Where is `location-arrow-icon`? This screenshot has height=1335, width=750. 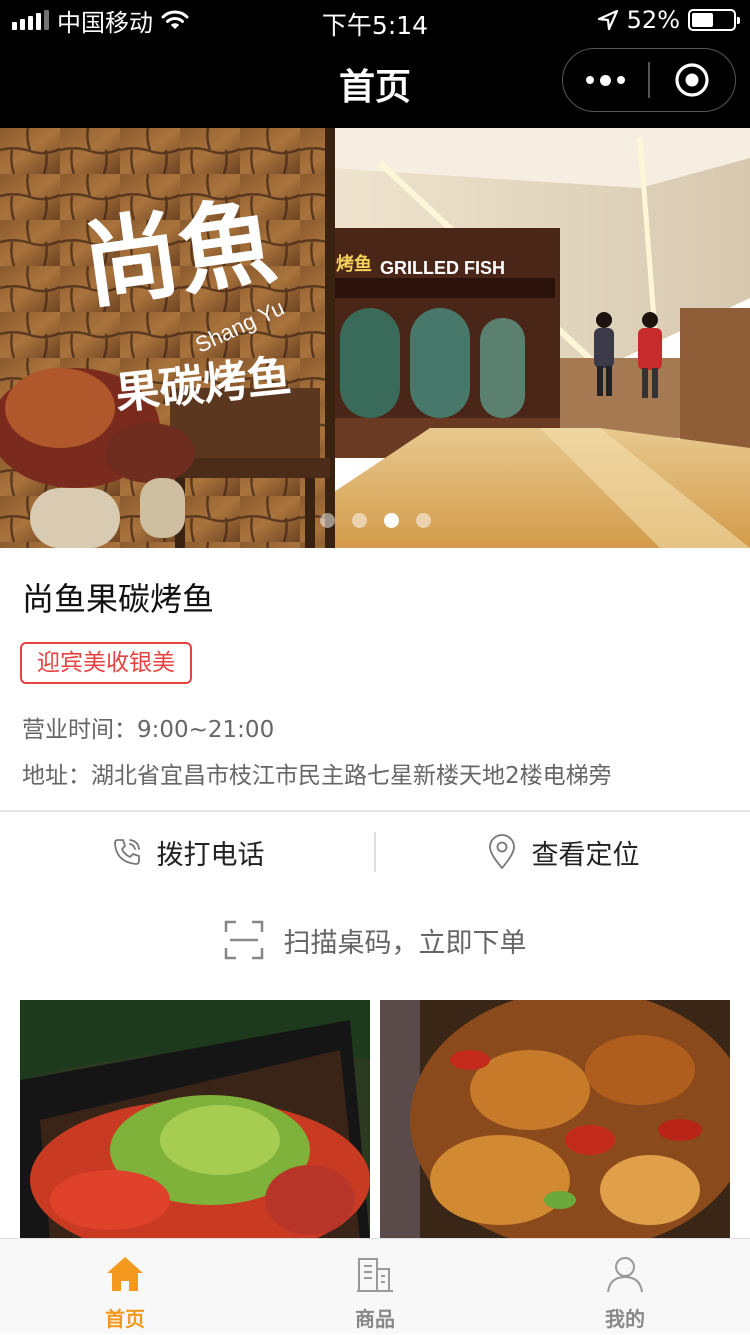 location-arrow-icon is located at coordinates (607, 20).